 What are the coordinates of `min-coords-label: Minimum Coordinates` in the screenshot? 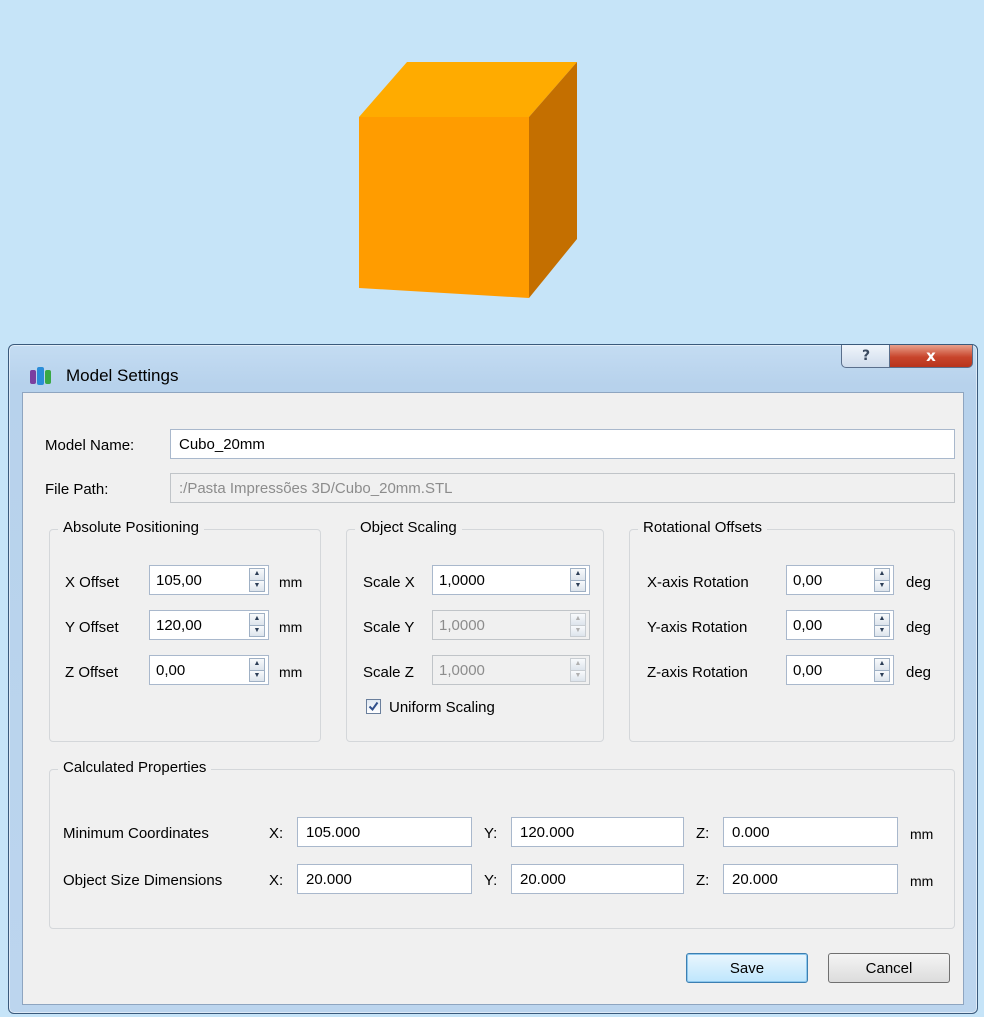 It's located at (136, 833).